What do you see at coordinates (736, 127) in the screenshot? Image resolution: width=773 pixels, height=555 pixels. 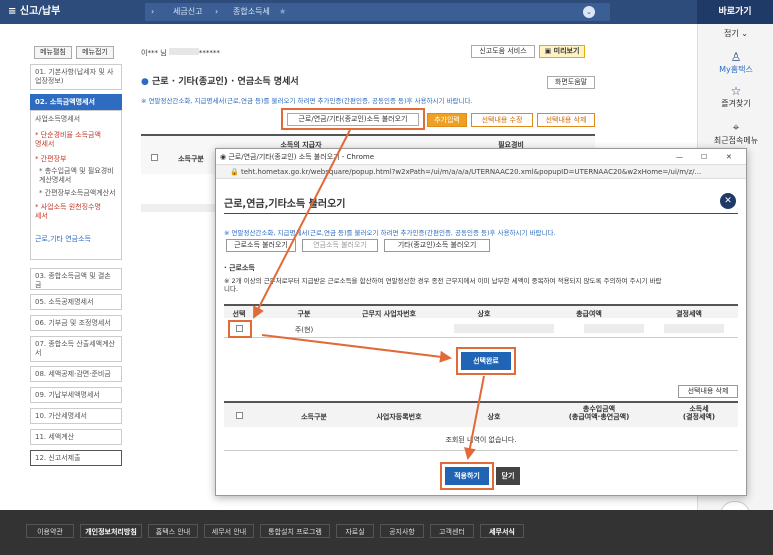 I see `cursor-icon: ⌖` at bounding box center [736, 127].